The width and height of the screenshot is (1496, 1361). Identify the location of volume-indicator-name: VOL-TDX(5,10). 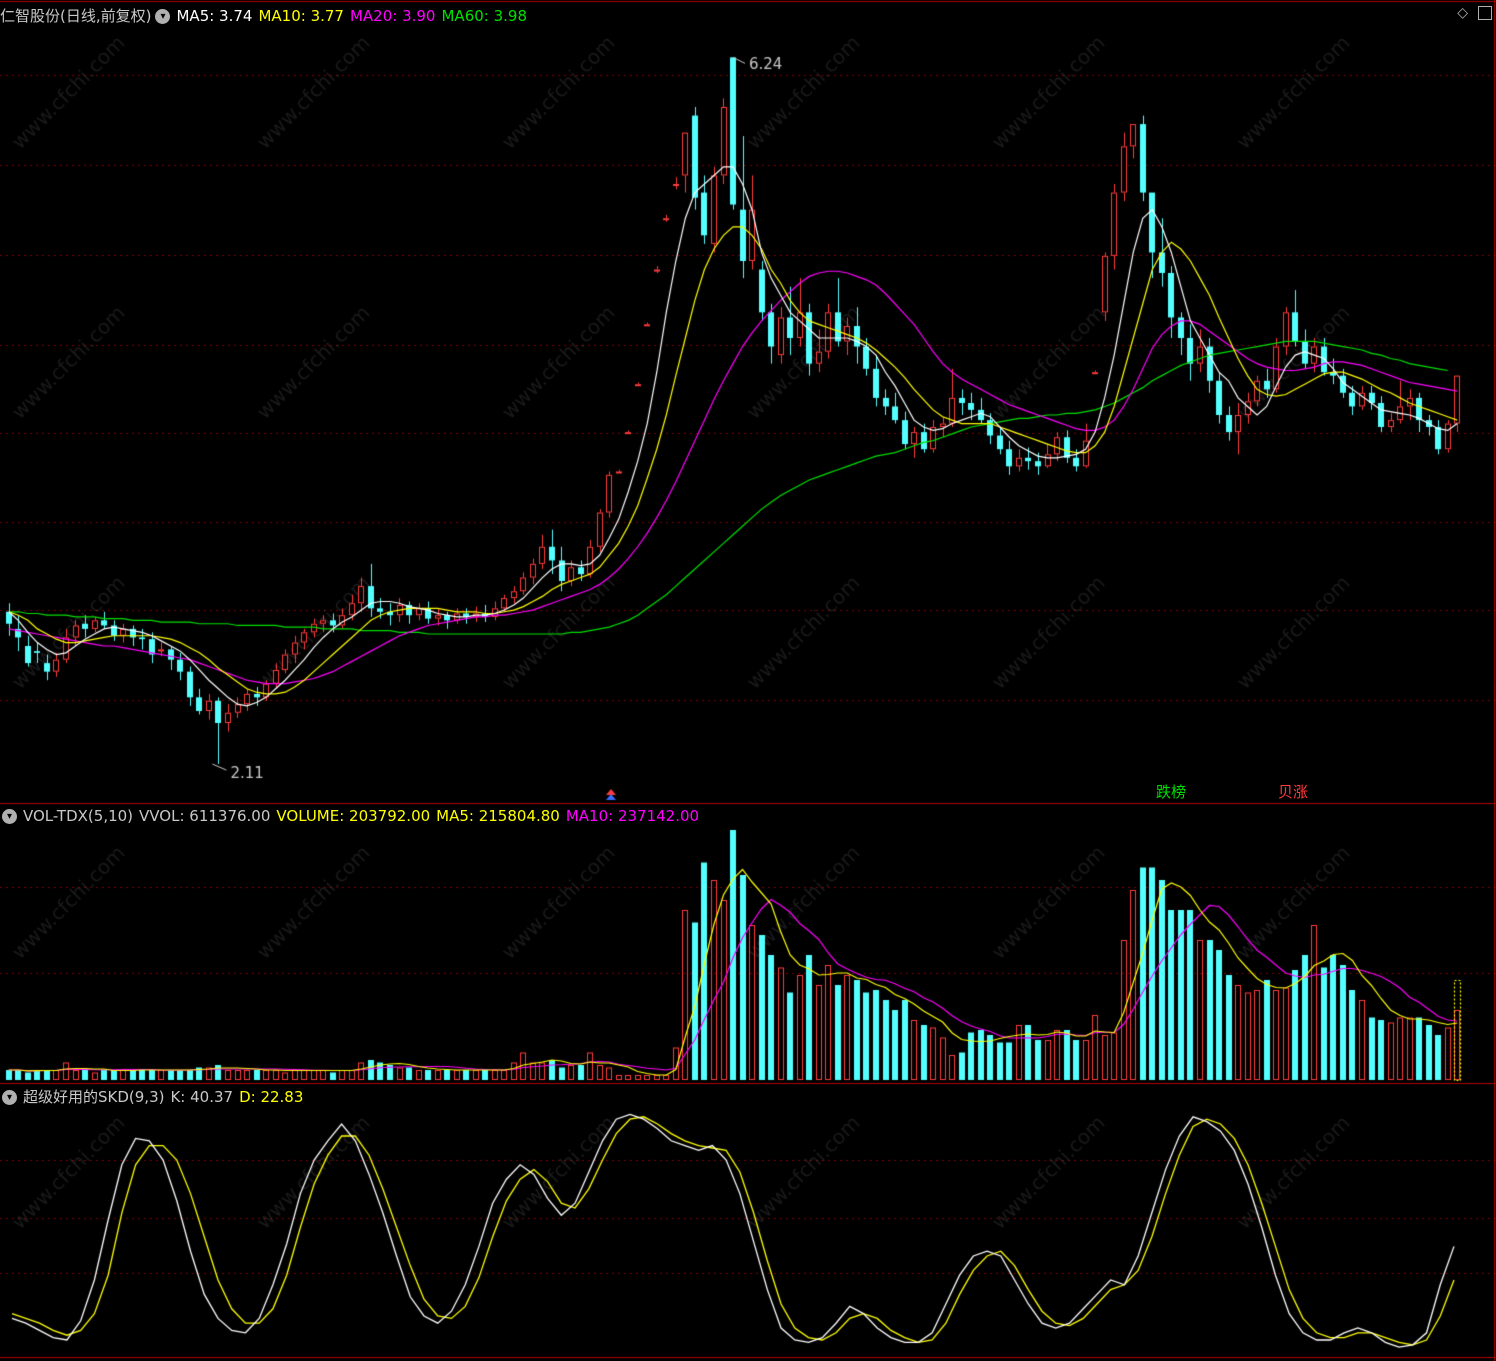
(78, 816).